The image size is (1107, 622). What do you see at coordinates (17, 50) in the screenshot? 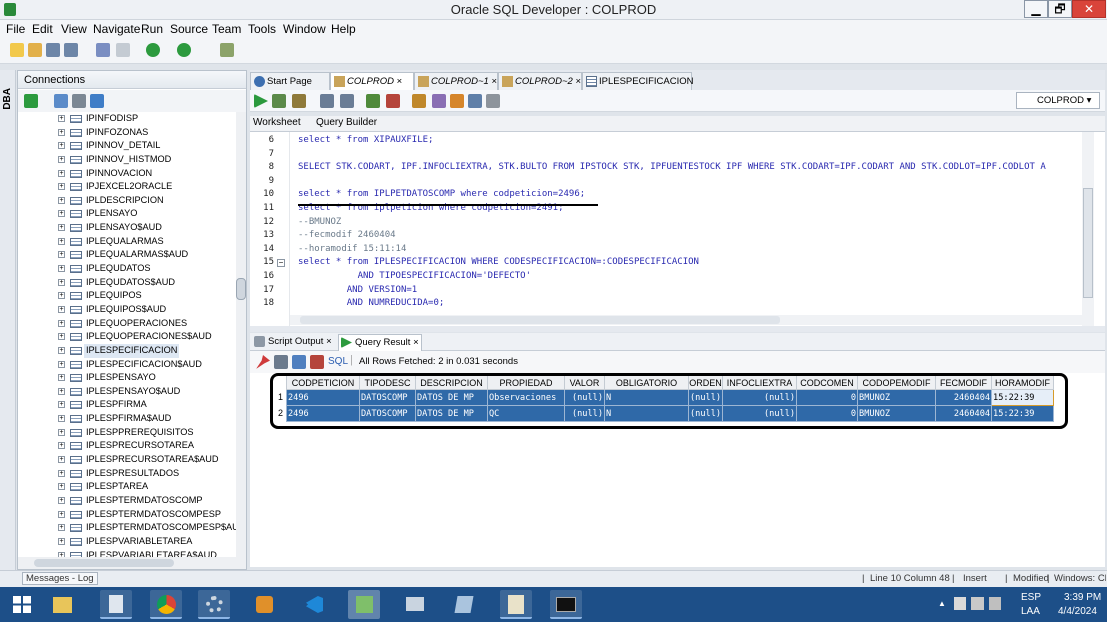
I see `new-icon` at bounding box center [17, 50].